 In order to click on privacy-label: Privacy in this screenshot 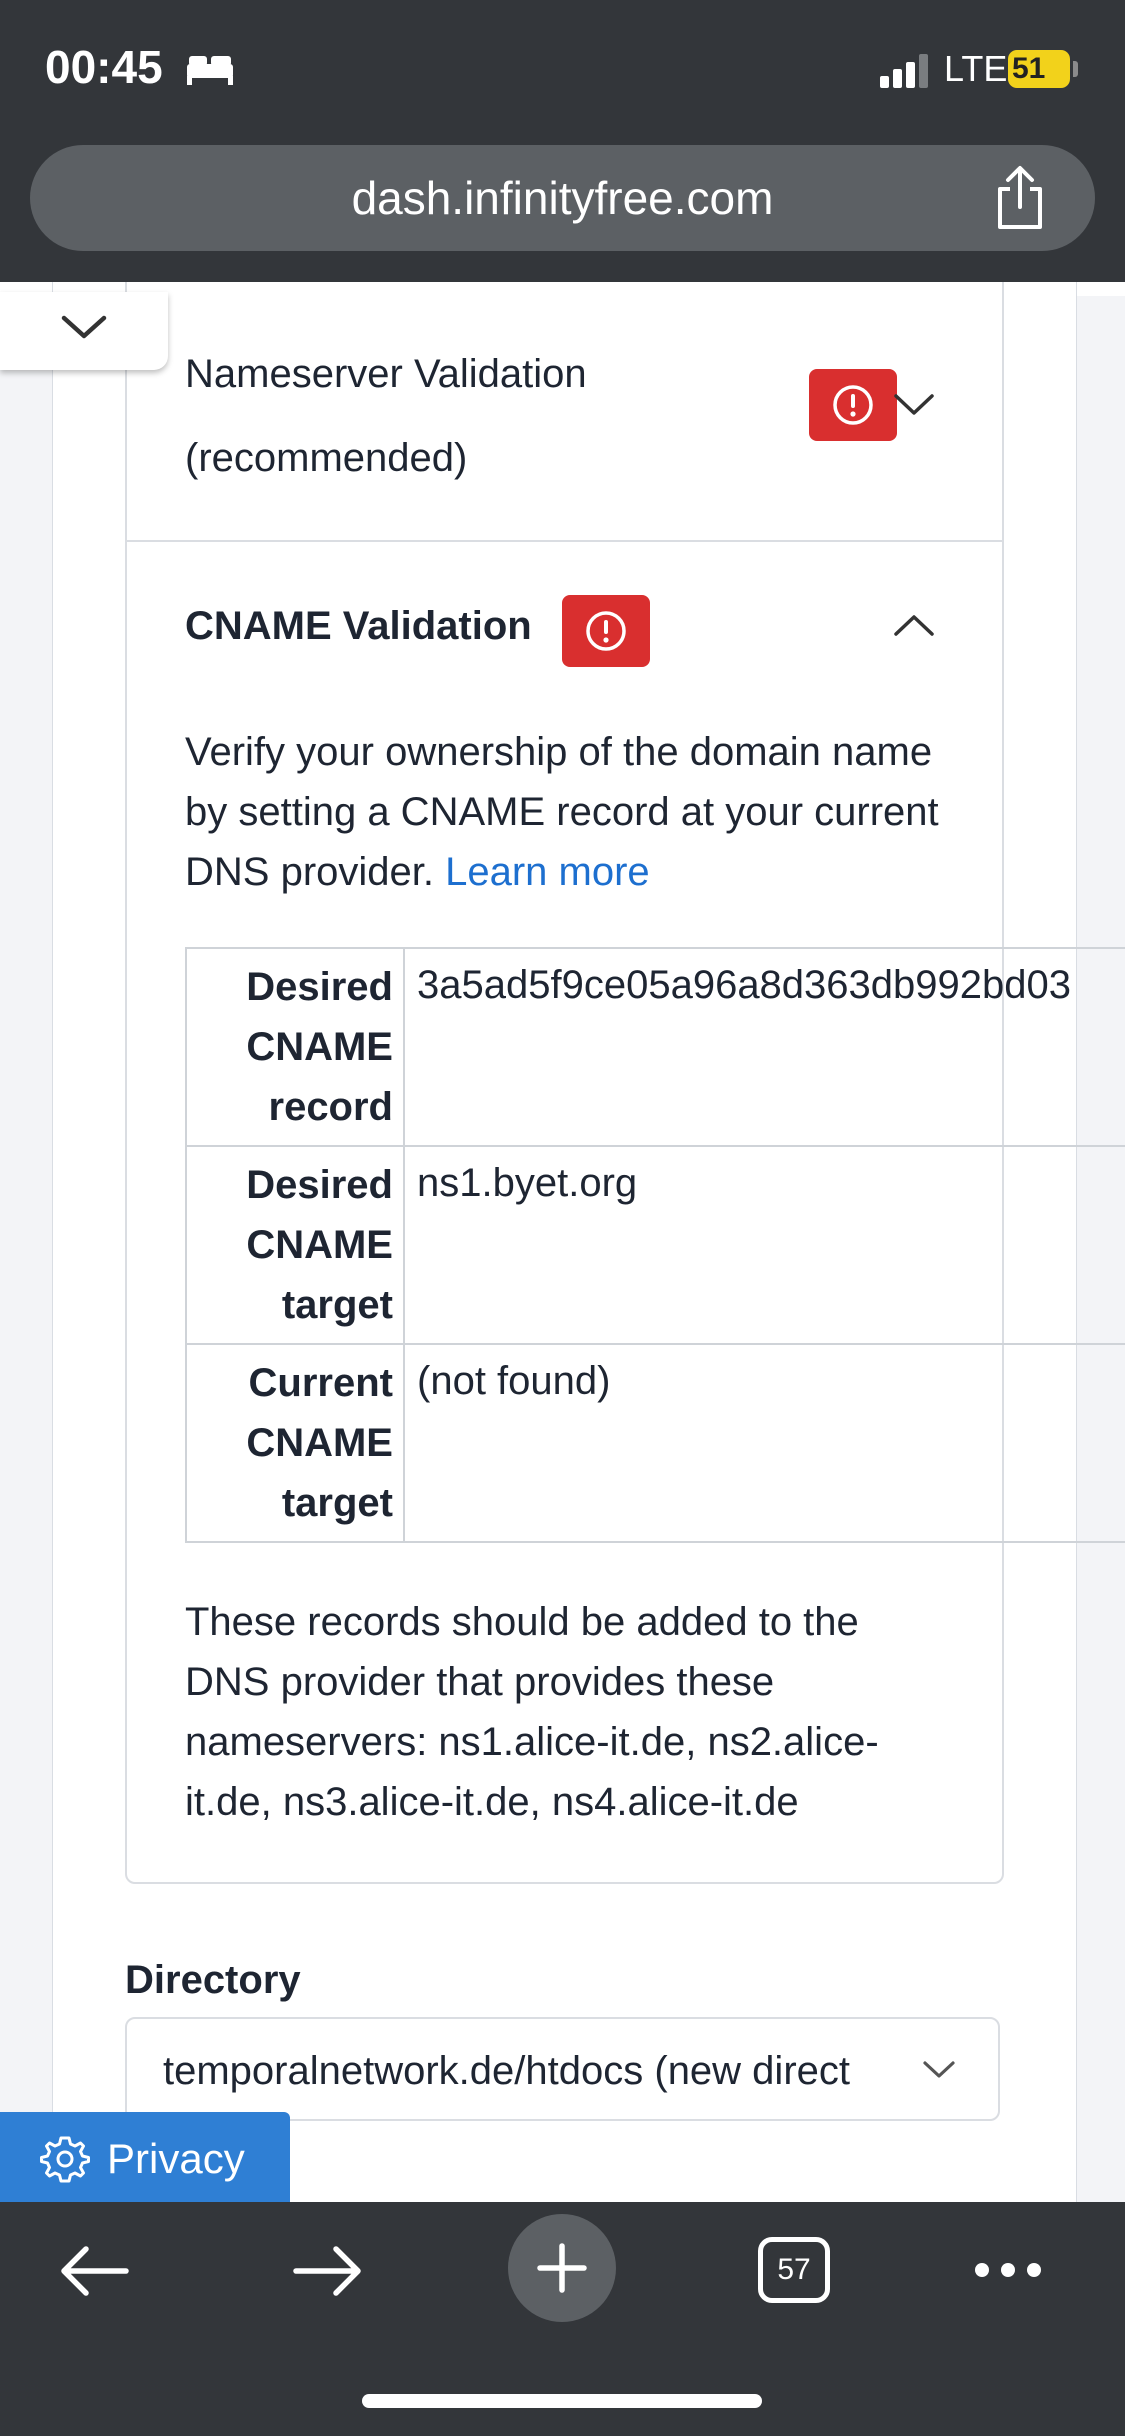, I will do `click(176, 2158)`.